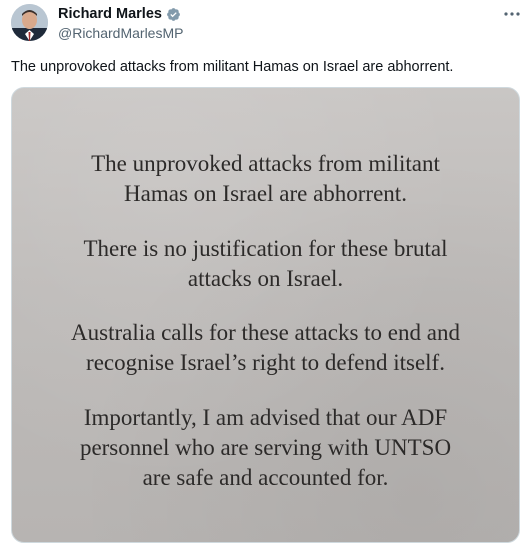 Image resolution: width=531 pixels, height=554 pixels. I want to click on author-name-text: Richard Marles, so click(110, 14).